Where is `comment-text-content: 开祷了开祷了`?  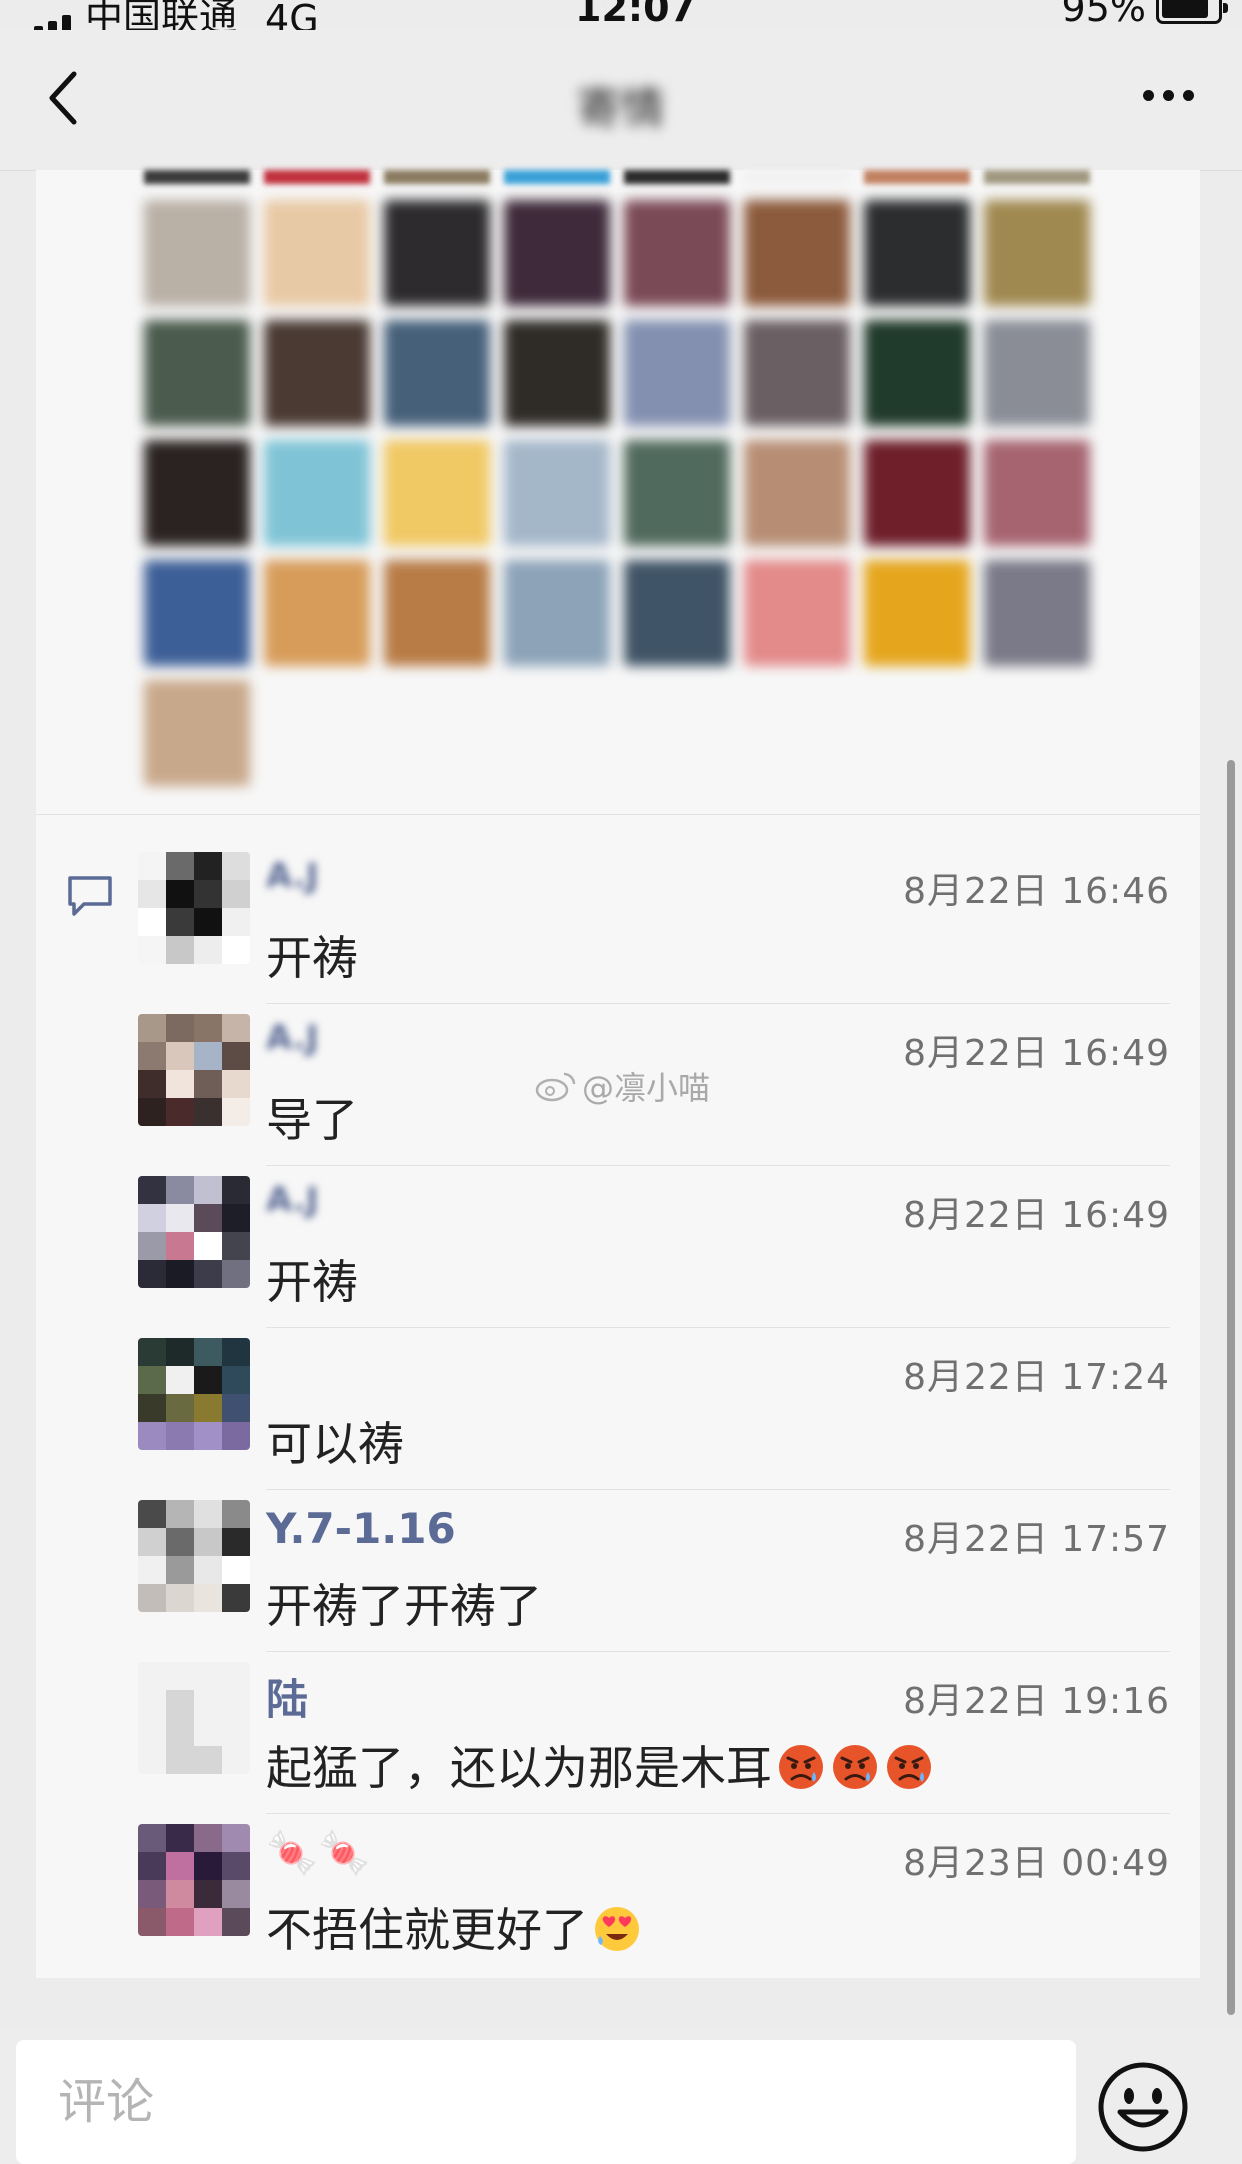
comment-text-content: 开祷了开祷了 is located at coordinates (404, 1606).